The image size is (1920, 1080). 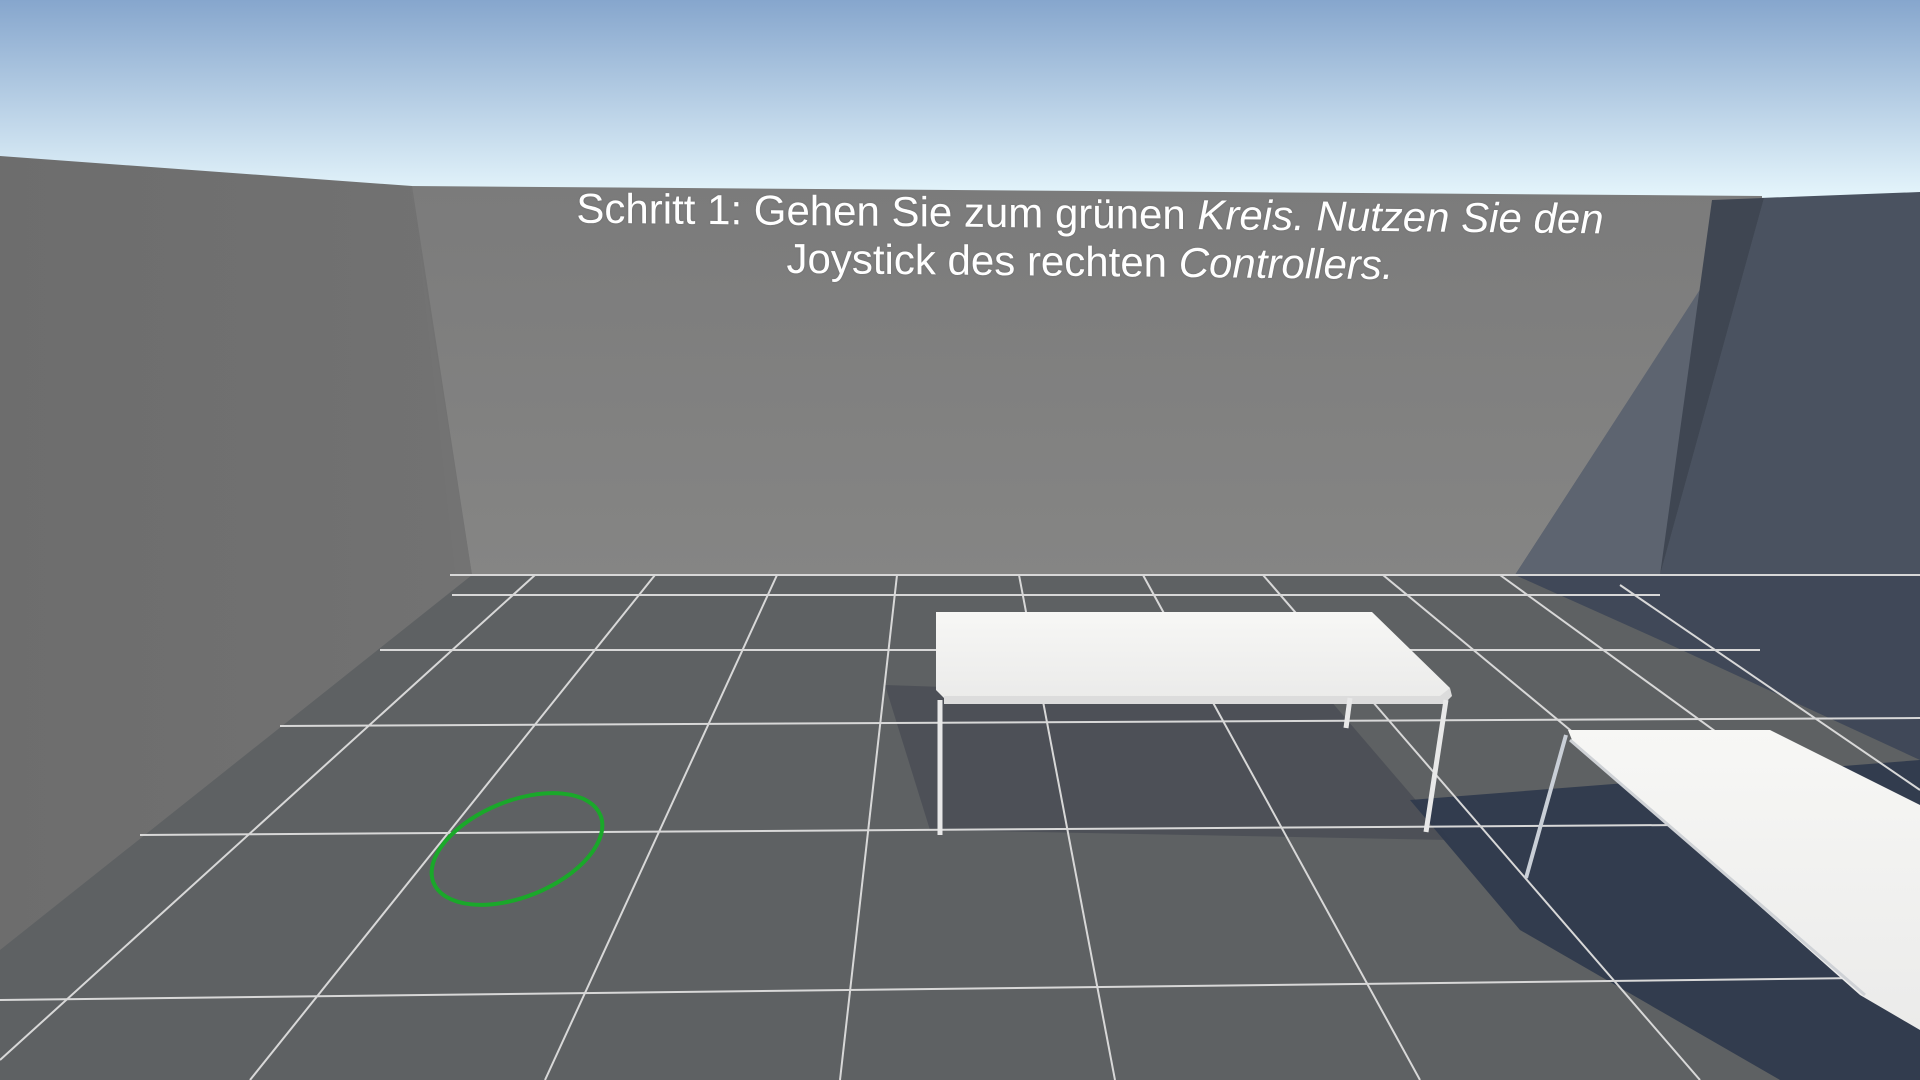 What do you see at coordinates (1286, 263) in the screenshot?
I see `instruction-line-2-italic: Controllers.` at bounding box center [1286, 263].